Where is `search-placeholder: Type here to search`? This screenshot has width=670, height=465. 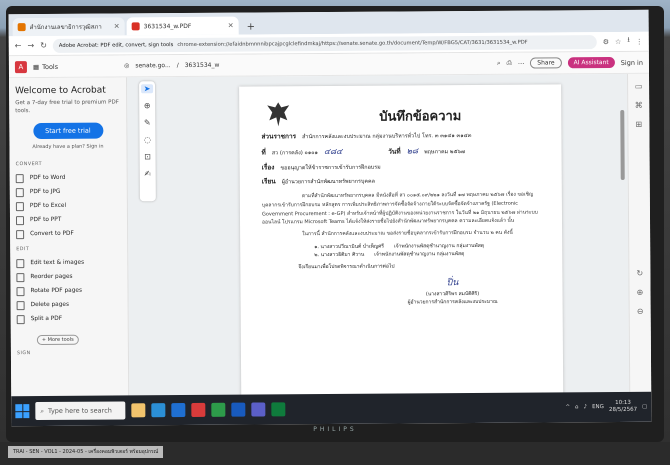 search-placeholder: Type here to search is located at coordinates (79, 410).